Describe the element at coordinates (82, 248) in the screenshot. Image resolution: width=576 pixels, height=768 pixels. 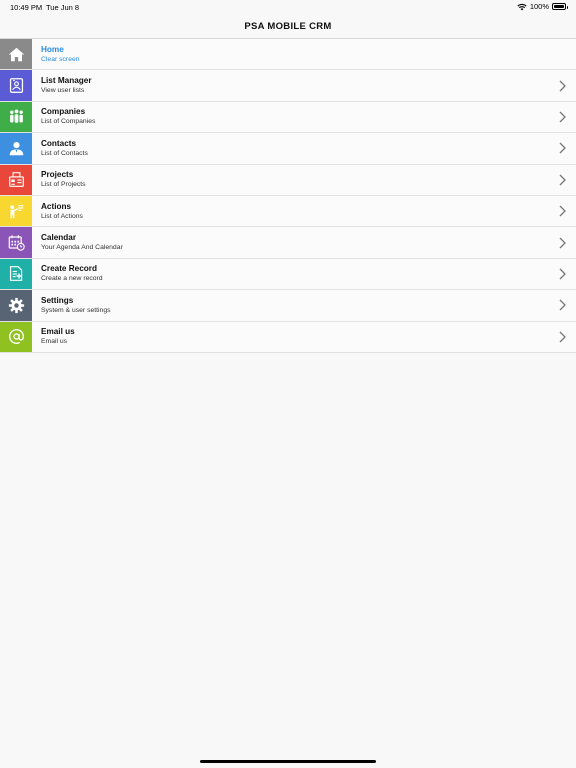
I see `menu-subtitle: Your Agenda And Calendar` at that location.